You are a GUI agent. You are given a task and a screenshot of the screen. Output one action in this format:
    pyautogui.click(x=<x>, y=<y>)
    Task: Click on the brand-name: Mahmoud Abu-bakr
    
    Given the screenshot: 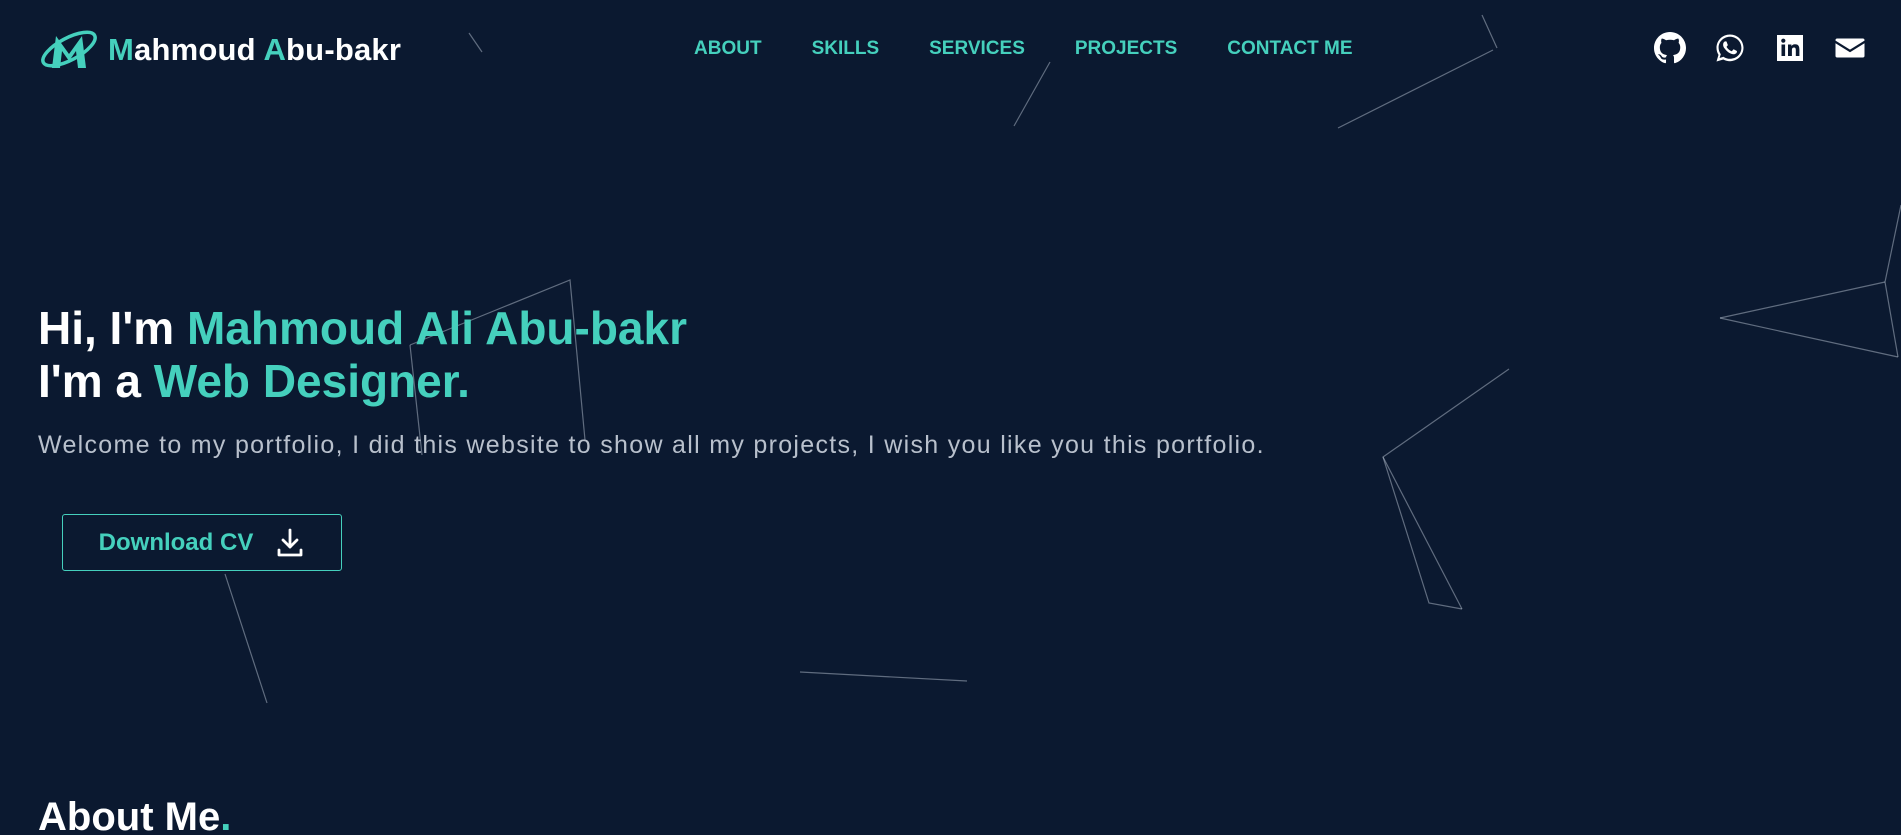 What is the action you would take?
    pyautogui.click(x=255, y=49)
    